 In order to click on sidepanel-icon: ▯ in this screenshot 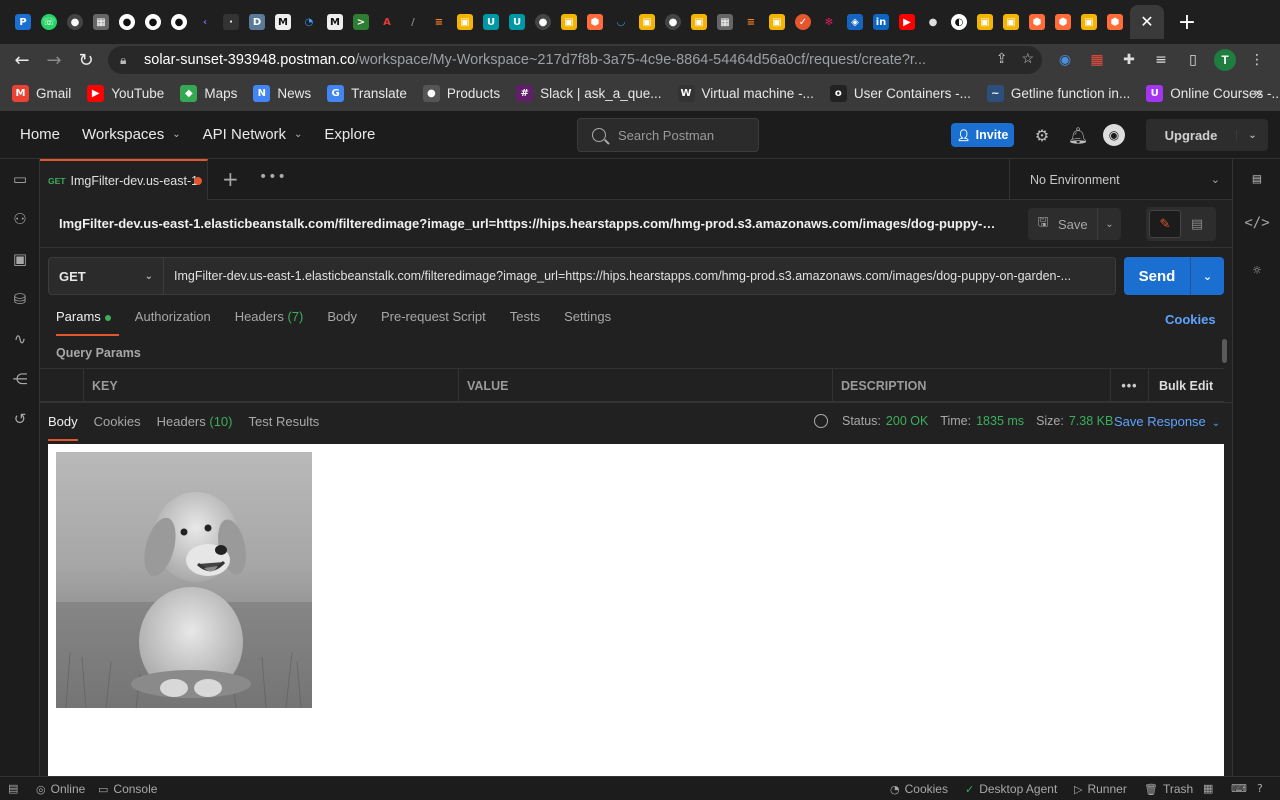, I will do `click(1193, 60)`.